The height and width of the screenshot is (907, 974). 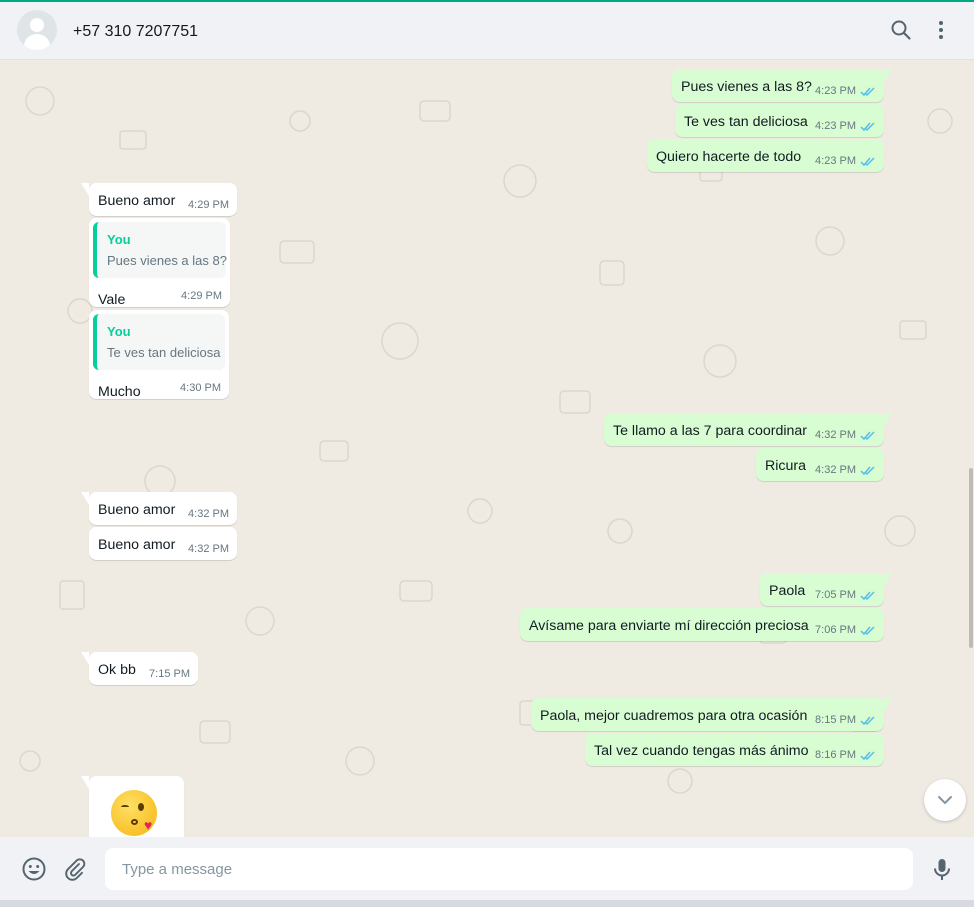 What do you see at coordinates (701, 751) in the screenshot?
I see `message-text: Tal vez cuando tengas más ánimo` at bounding box center [701, 751].